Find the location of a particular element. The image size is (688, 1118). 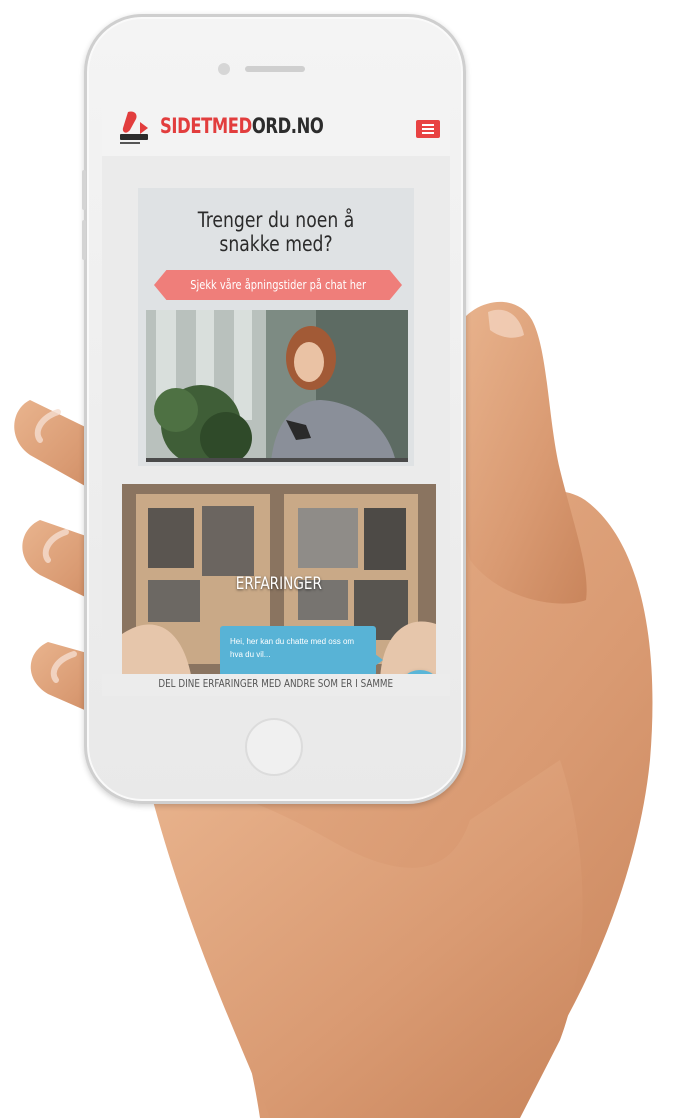

home-button is located at coordinates (274, 747).